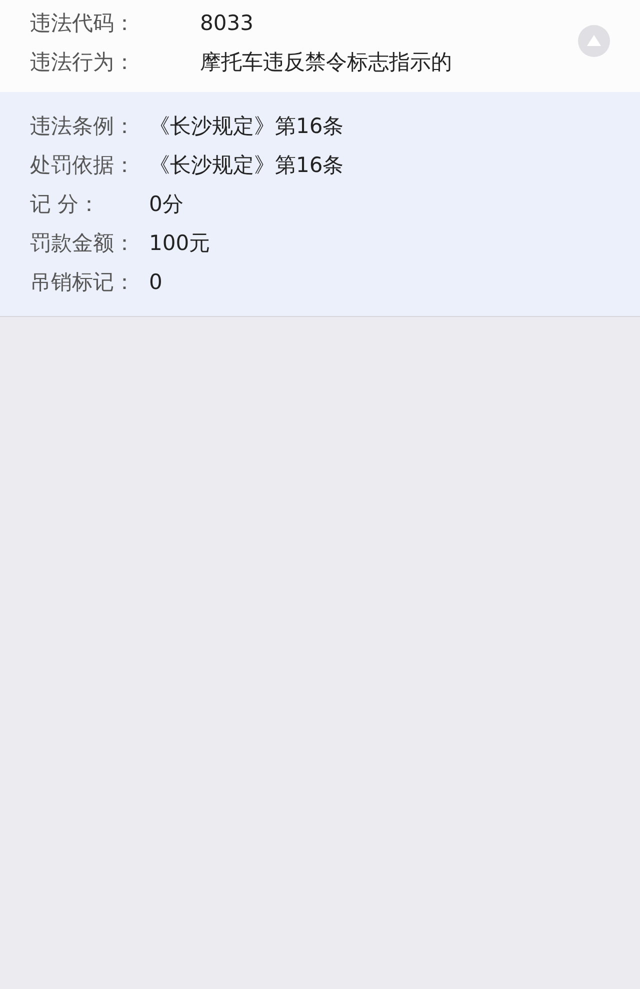 The image size is (640, 989). I want to click on field-label: 罚款金额：, so click(83, 243).